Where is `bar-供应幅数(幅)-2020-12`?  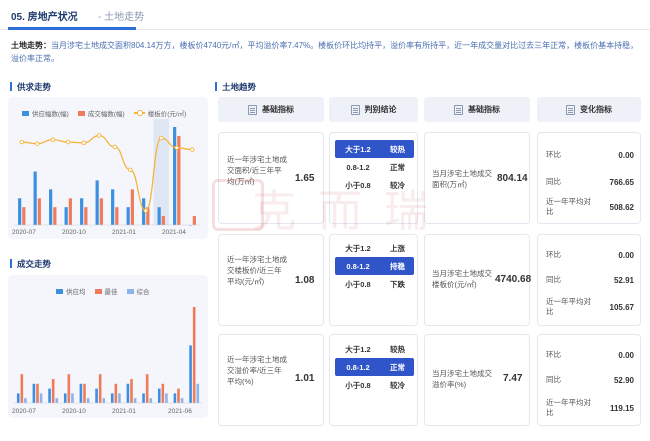
bar-供应幅数(幅)-2020-12 is located at coordinates (97, 202).